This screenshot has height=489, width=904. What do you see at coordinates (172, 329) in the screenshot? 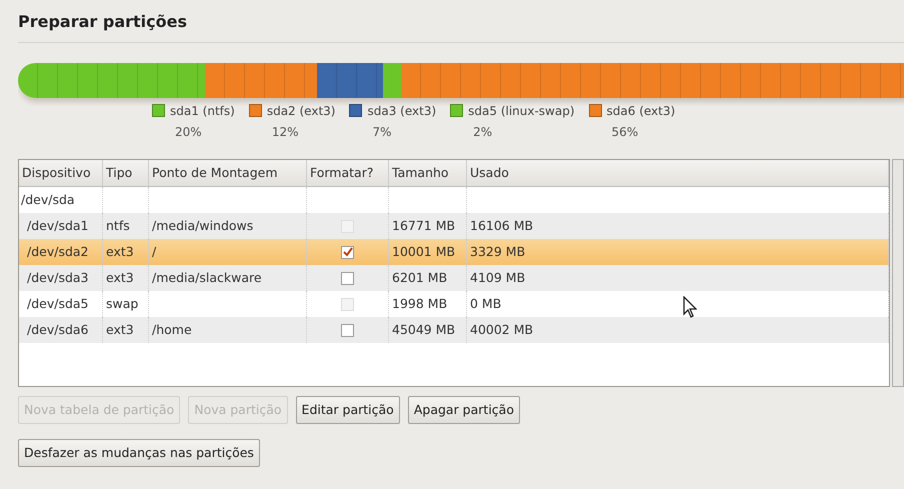
I see `table-cell-text: /home` at bounding box center [172, 329].